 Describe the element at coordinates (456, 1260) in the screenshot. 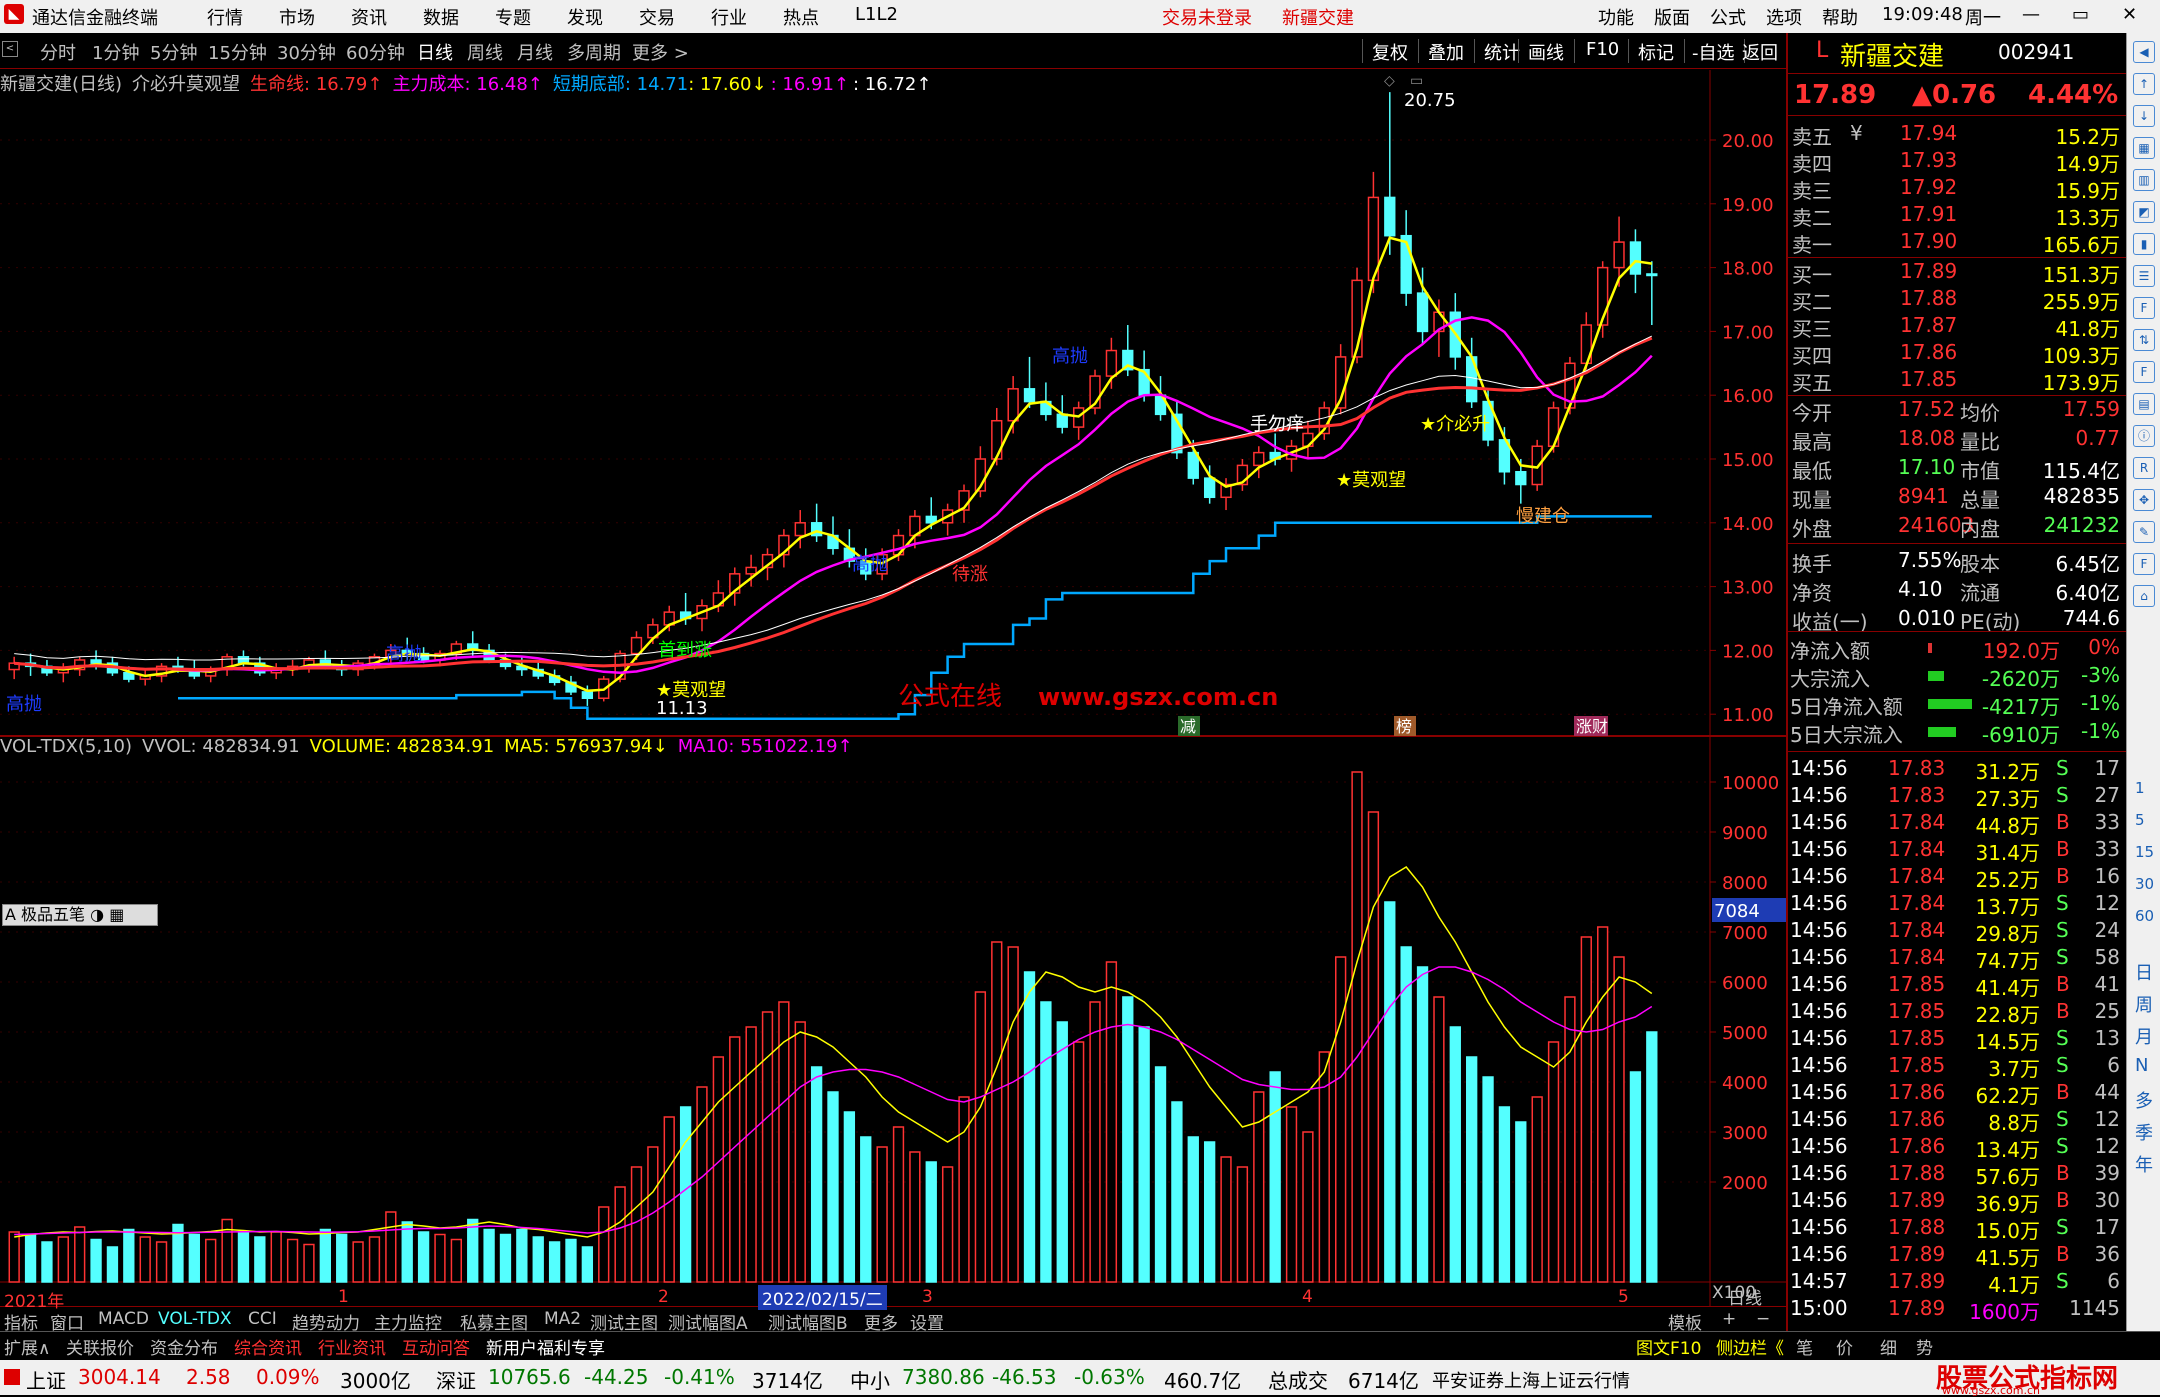

I see `volume-bar` at that location.